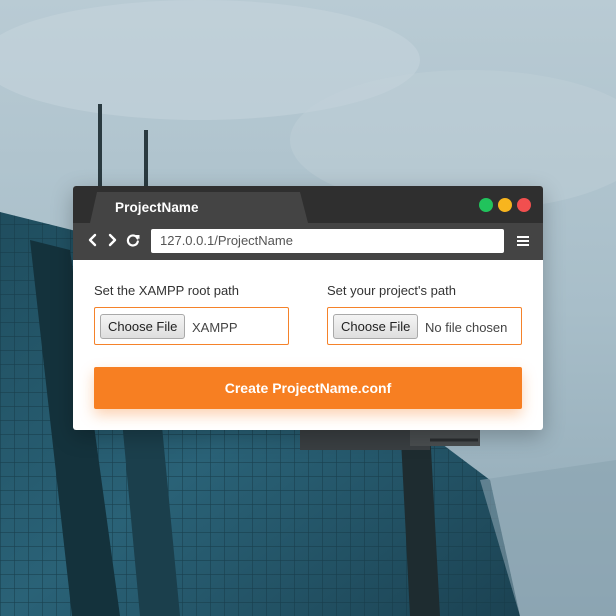  What do you see at coordinates (308, 204) in the screenshot?
I see `title-bar: ProjectName` at bounding box center [308, 204].